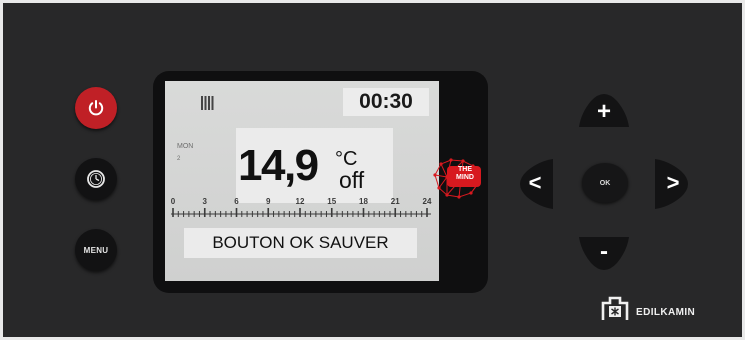 The height and width of the screenshot is (340, 745). I want to click on scale-ruler, so click(301, 212).